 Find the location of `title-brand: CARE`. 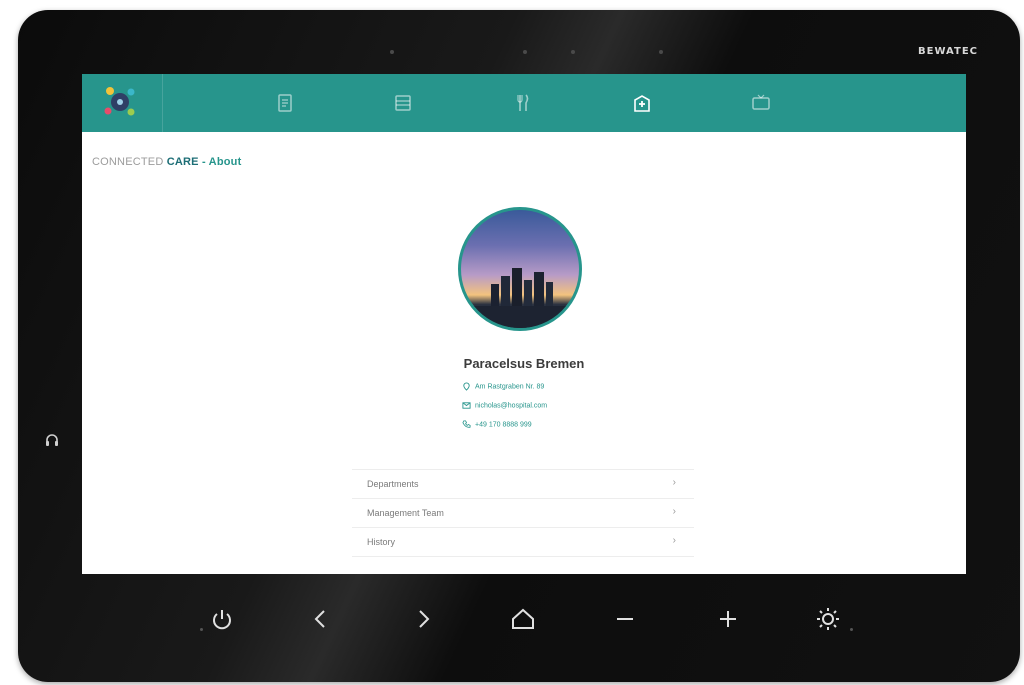

title-brand: CARE is located at coordinates (182, 162).